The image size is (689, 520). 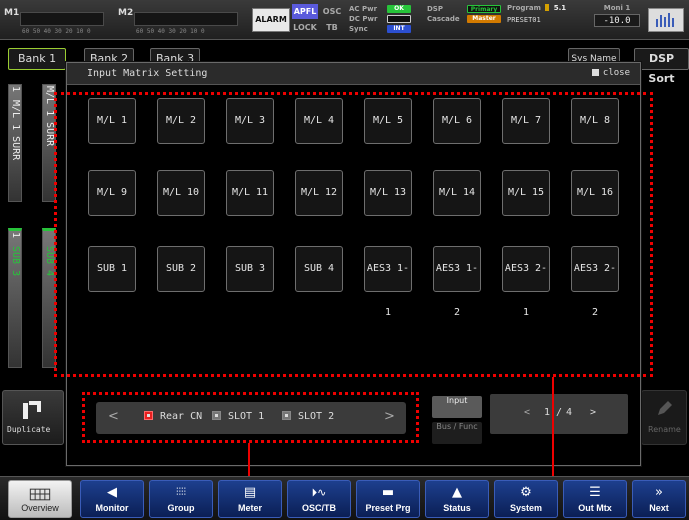 What do you see at coordinates (616, 73) in the screenshot?
I see `close-label: close` at bounding box center [616, 73].